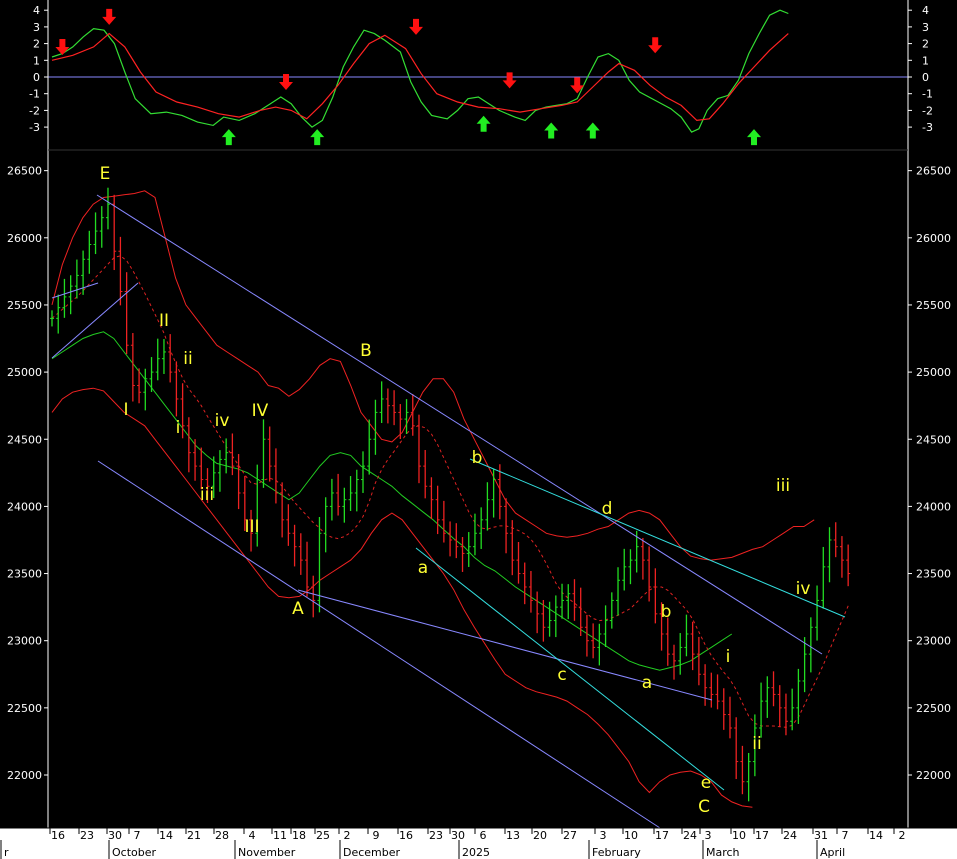  I want to click on price-y-tick-right: 23000, so click(933, 641).